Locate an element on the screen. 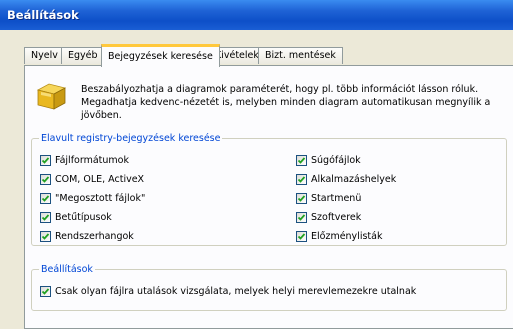 This screenshot has height=329, width=513. checkbox-betutipusok: Betűtípusok is located at coordinates (76, 217).